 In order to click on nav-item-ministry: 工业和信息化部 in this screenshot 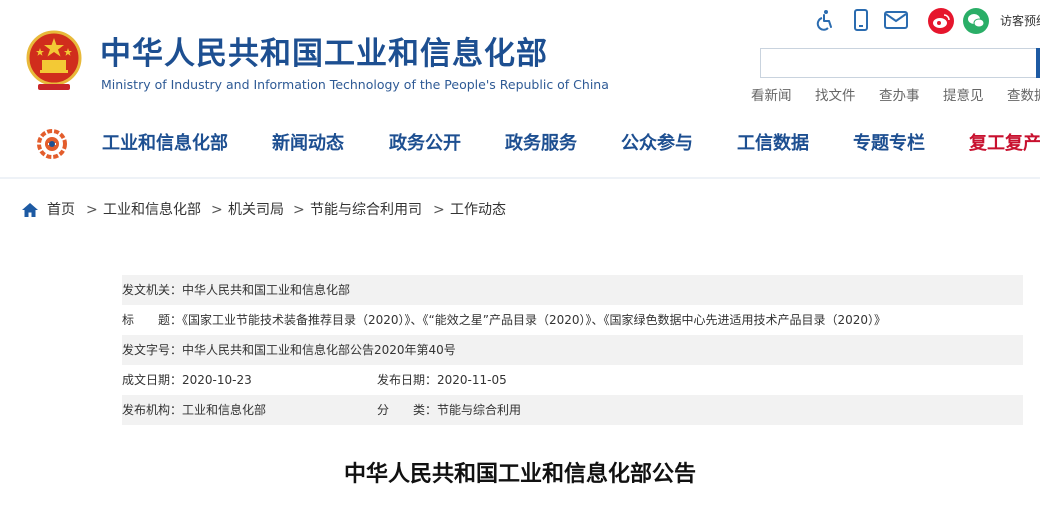, I will do `click(165, 144)`.